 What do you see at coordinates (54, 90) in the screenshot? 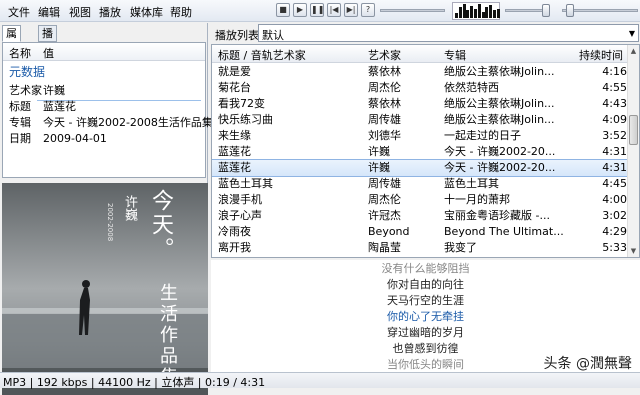
I see `prop-value: 许巍` at bounding box center [54, 90].